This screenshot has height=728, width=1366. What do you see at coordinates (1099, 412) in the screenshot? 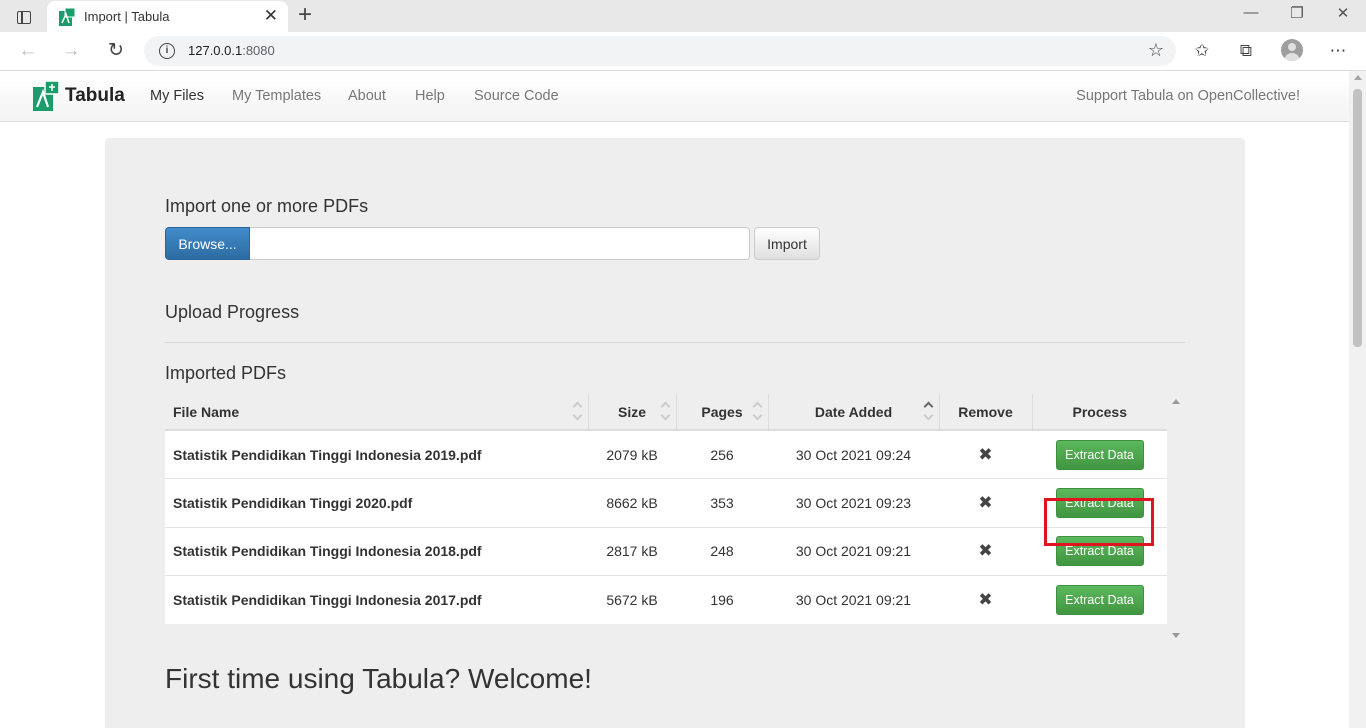
I see `column-header-process: Process` at bounding box center [1099, 412].